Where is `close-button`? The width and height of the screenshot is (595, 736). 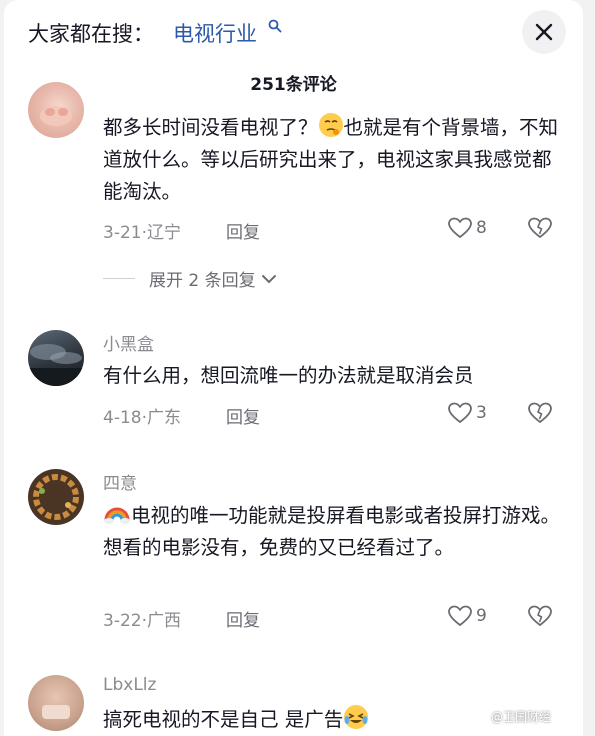
close-button is located at coordinates (544, 32).